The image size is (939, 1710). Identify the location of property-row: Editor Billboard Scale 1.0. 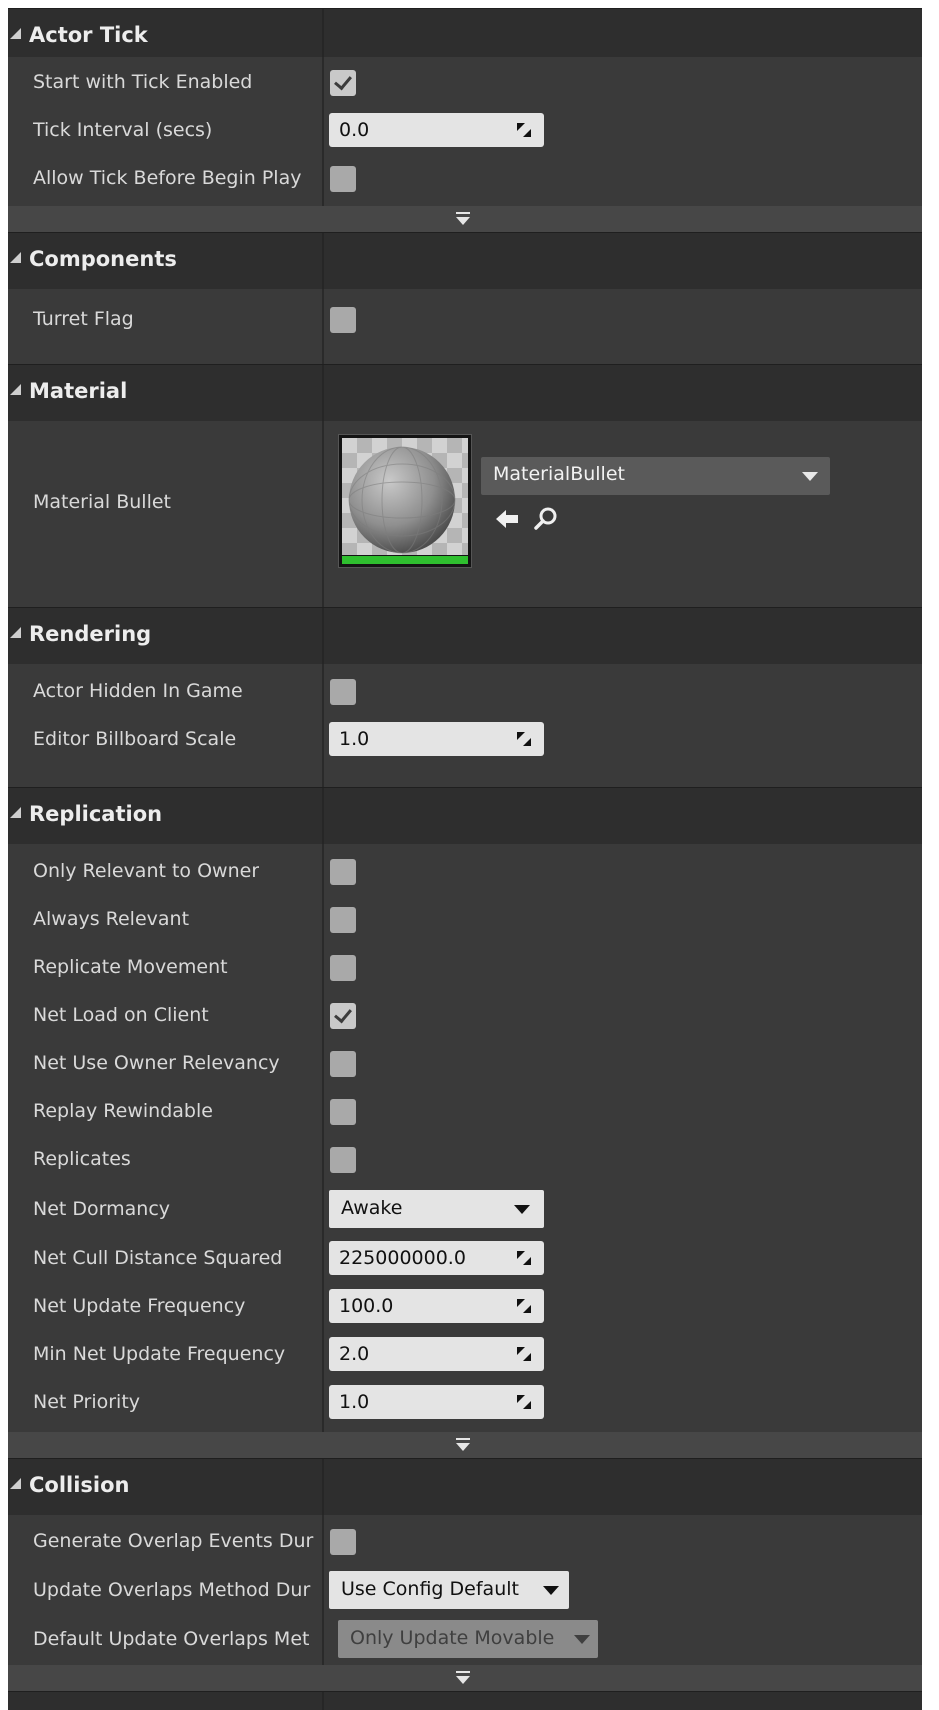
(465, 739).